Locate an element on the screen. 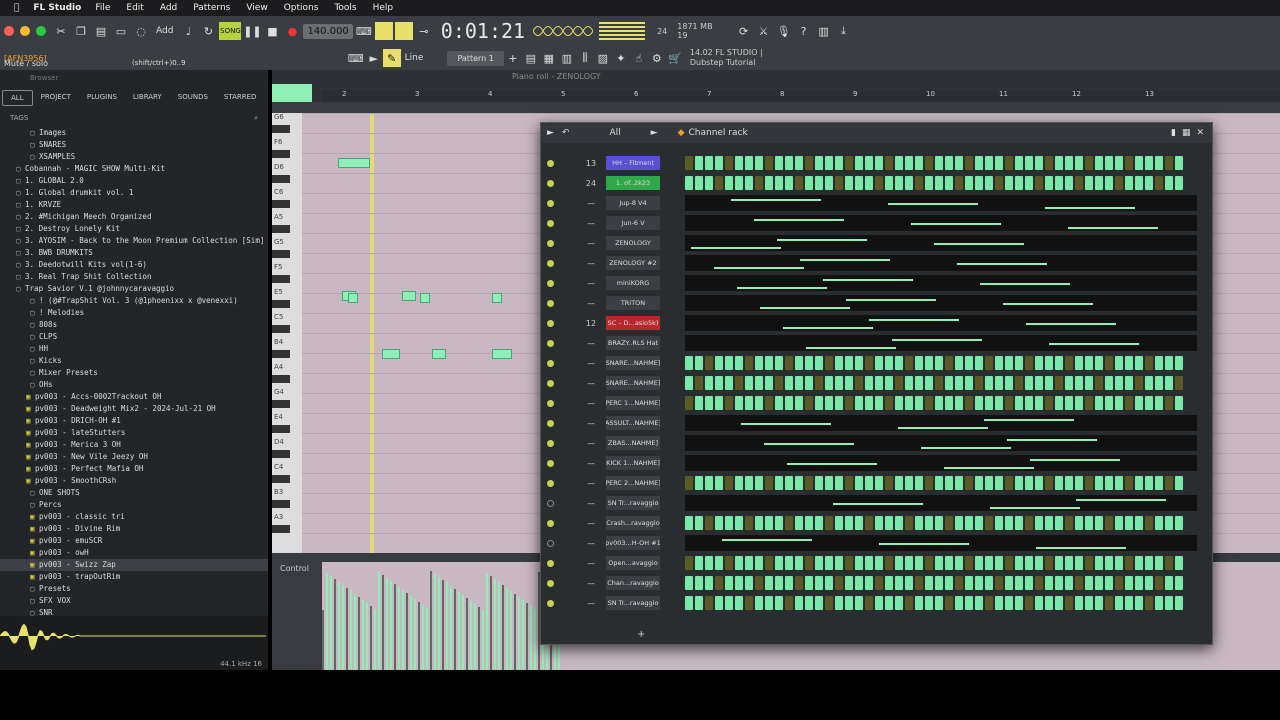 The image size is (1280, 720). mixer-track-number: — is located at coordinates (591, 263).